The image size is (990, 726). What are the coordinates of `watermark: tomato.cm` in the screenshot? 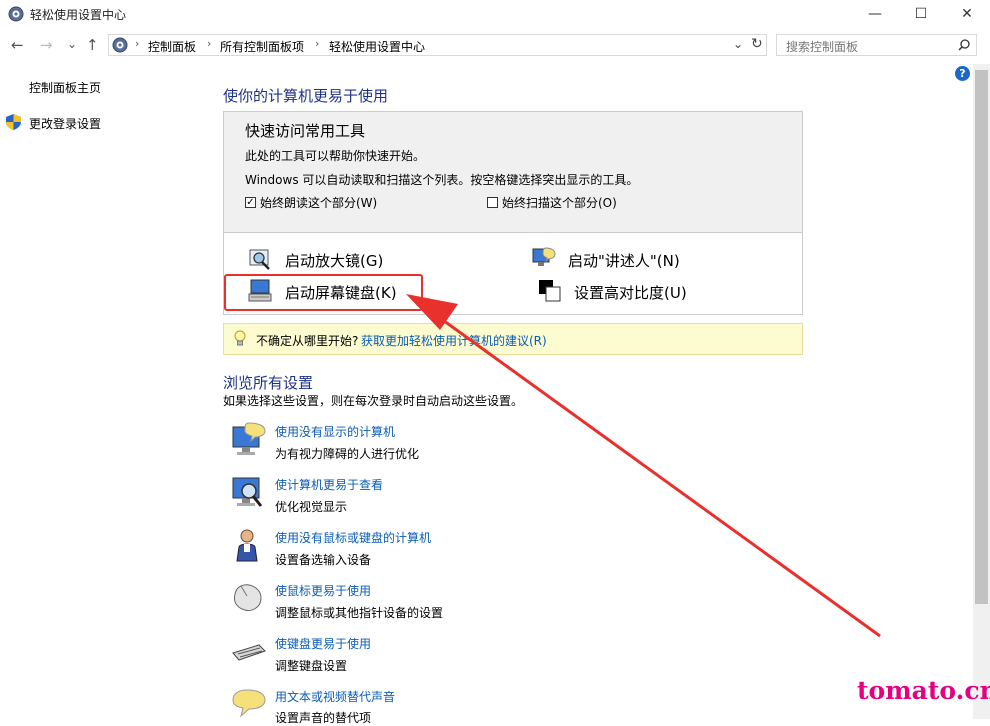 It's located at (923, 690).